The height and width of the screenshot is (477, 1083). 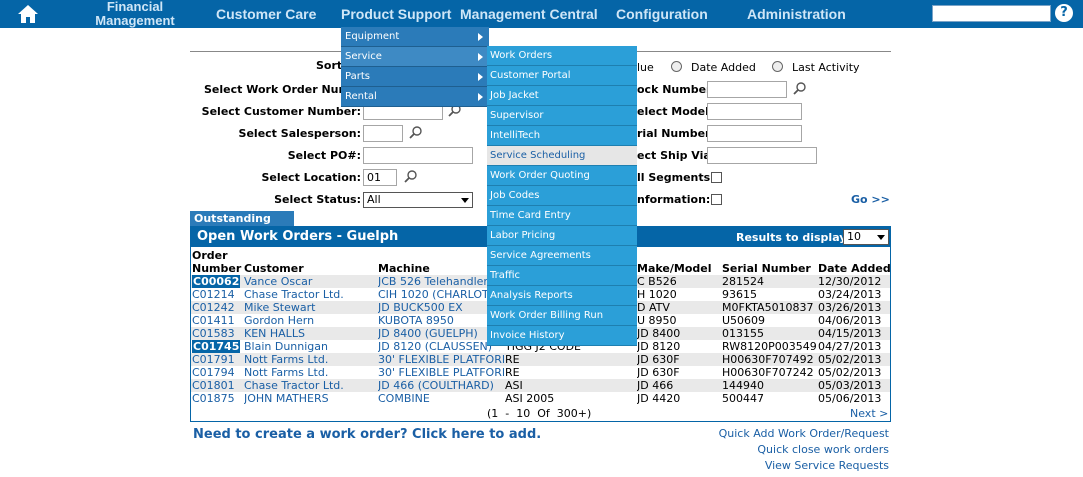 I want to click on col-order-number: Order Number, so click(x=216, y=262).